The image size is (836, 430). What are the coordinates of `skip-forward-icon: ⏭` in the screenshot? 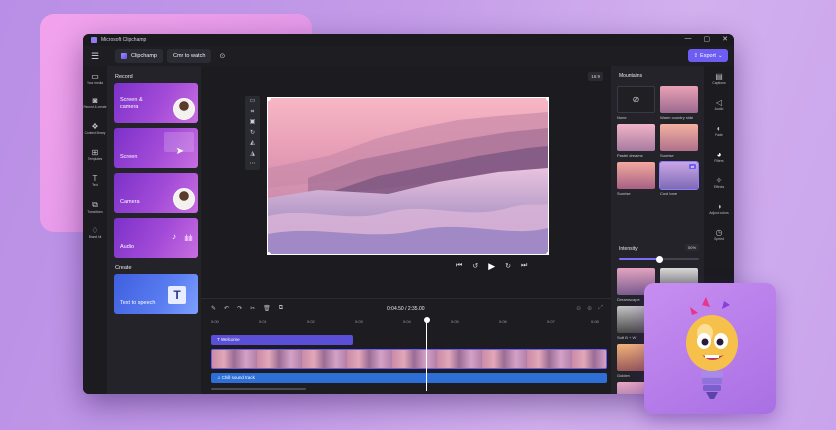 It's located at (524, 267).